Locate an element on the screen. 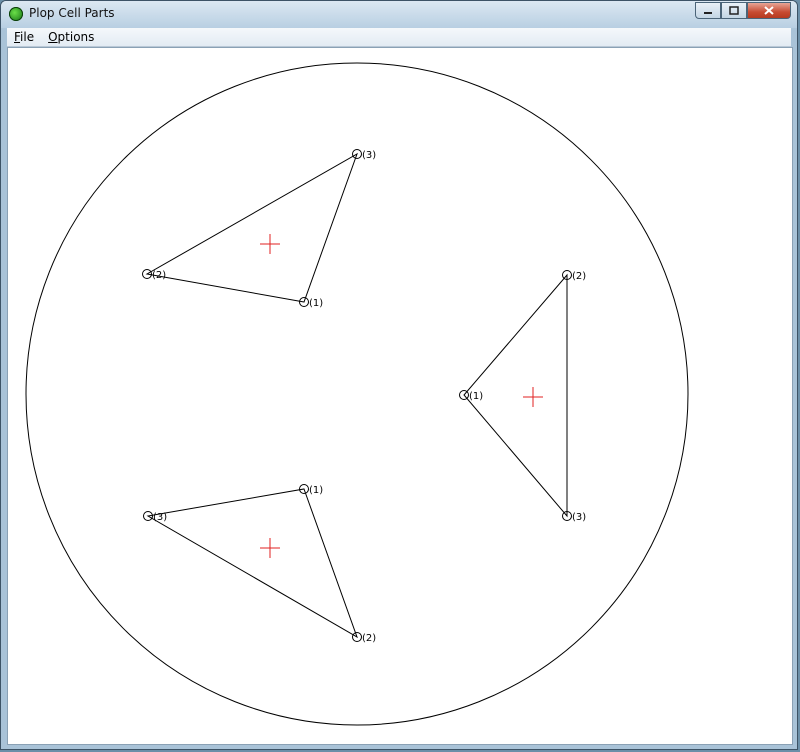 The width and height of the screenshot is (800, 752). app-cell-icon is located at coordinates (16, 14).